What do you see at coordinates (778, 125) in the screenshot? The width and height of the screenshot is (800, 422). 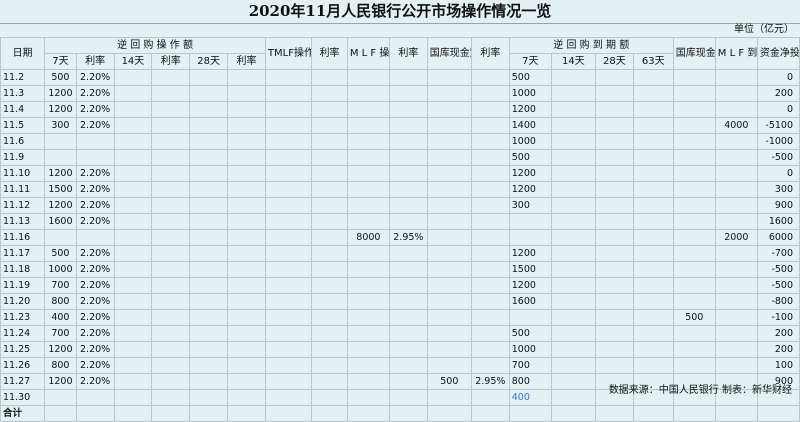 I see `cell-net: -5100` at bounding box center [778, 125].